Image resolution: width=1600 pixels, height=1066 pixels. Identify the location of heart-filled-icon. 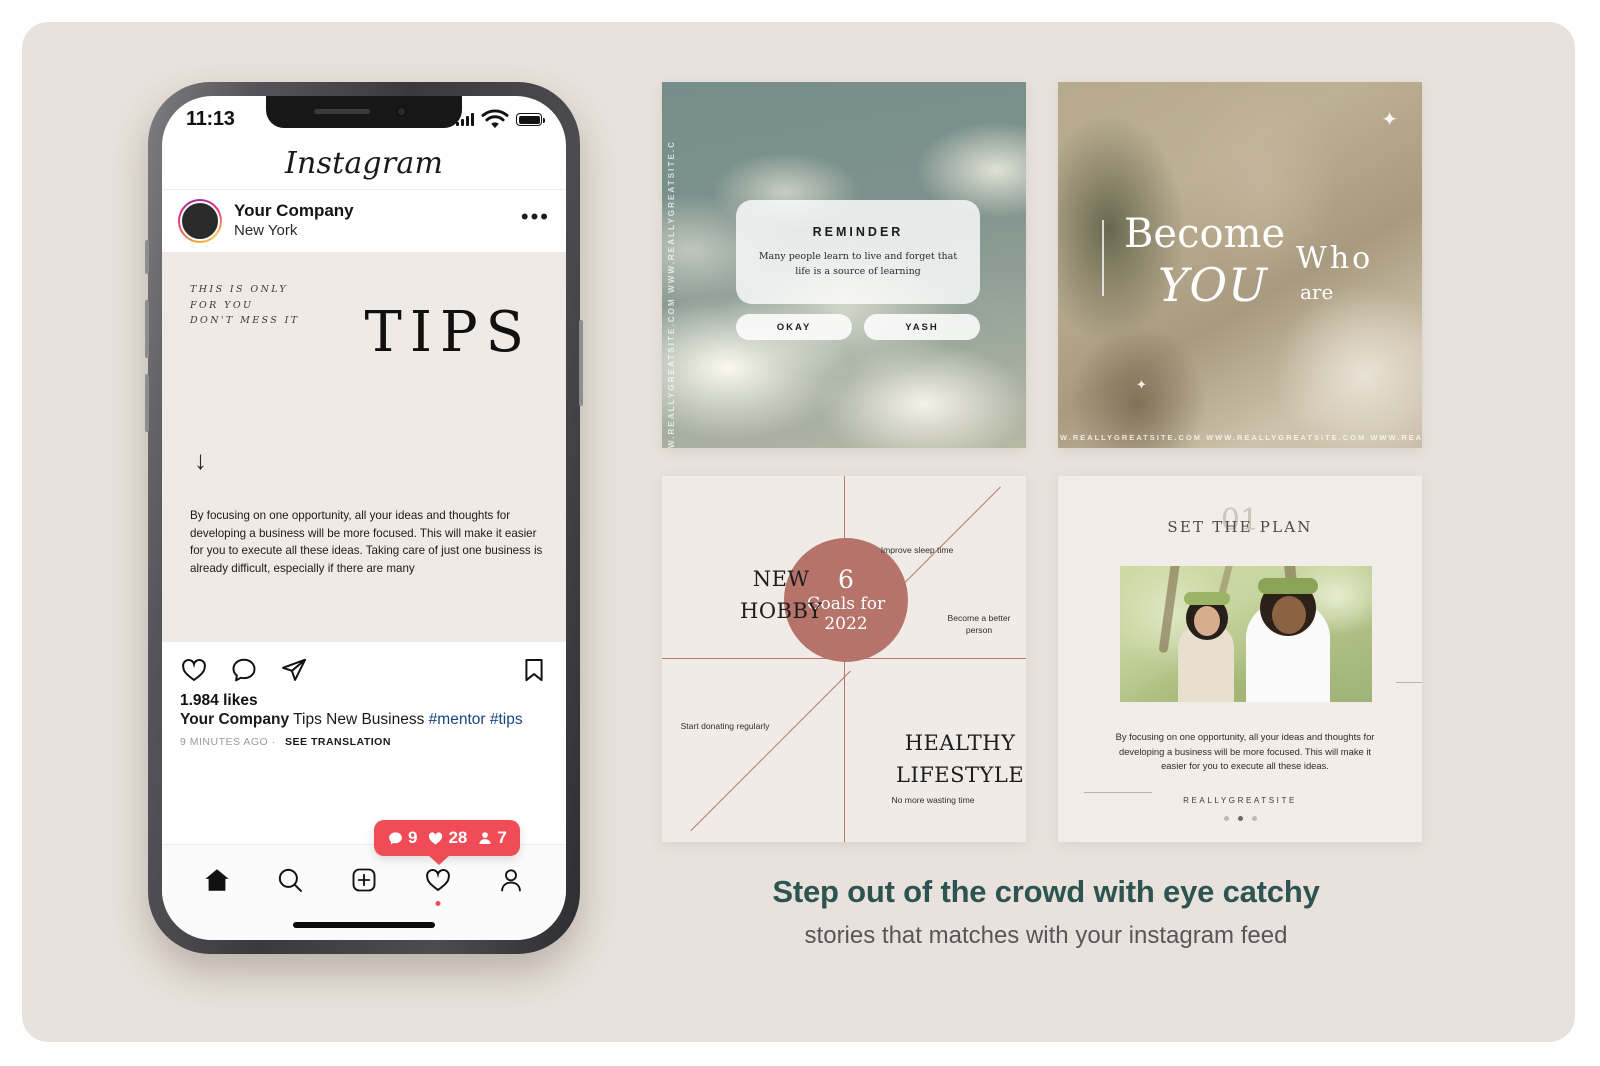
(436, 838).